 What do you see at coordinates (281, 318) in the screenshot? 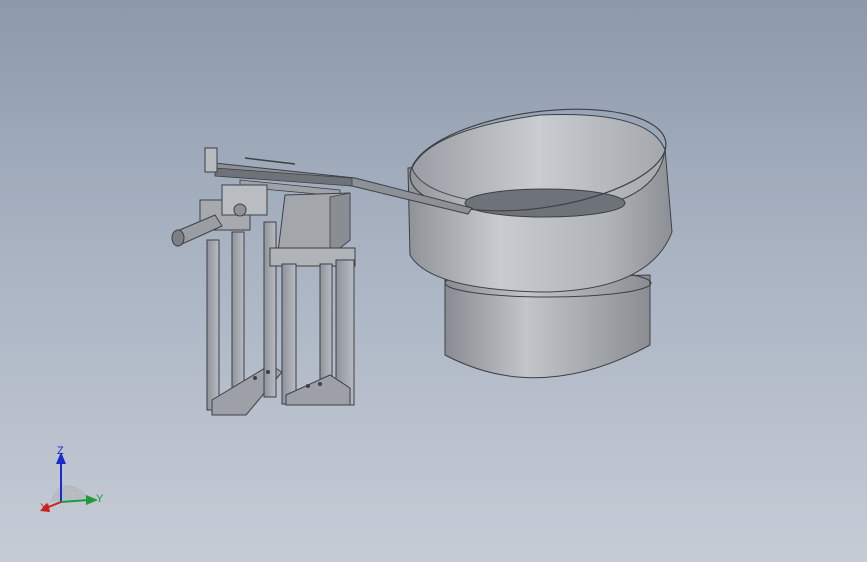
I see `feeder-stand` at bounding box center [281, 318].